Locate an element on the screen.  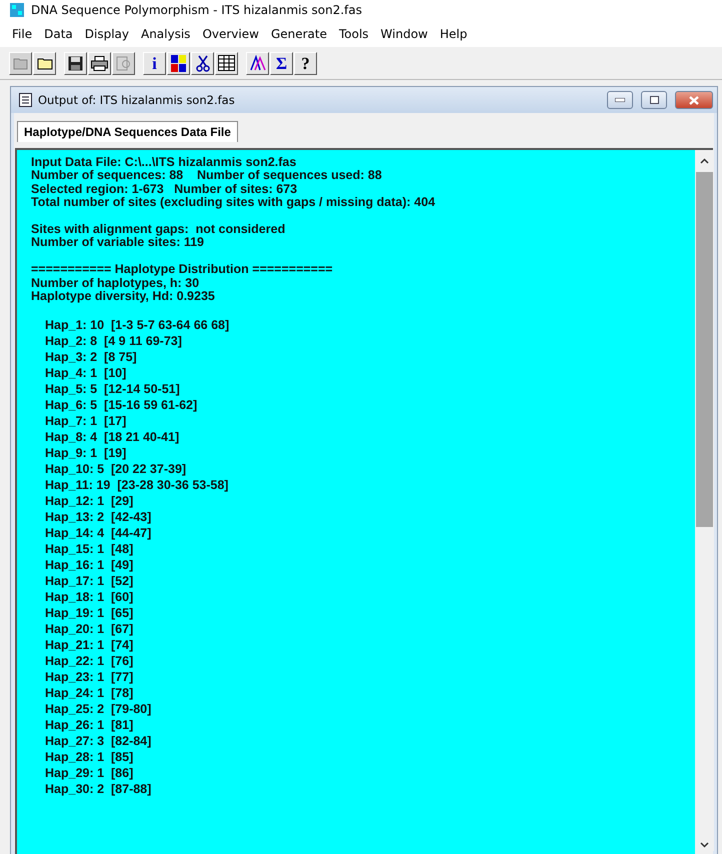
table-grid-icon is located at coordinates (226, 63).